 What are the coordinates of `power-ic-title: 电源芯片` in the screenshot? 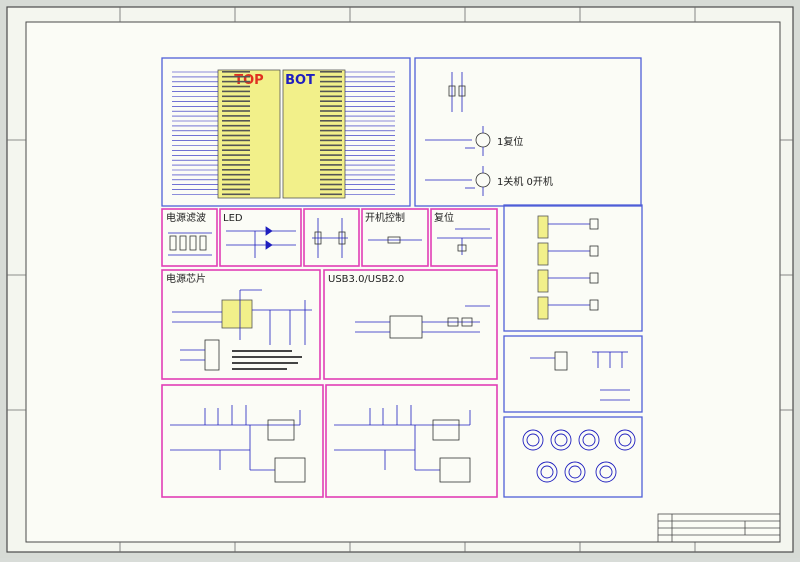 It's located at (186, 278).